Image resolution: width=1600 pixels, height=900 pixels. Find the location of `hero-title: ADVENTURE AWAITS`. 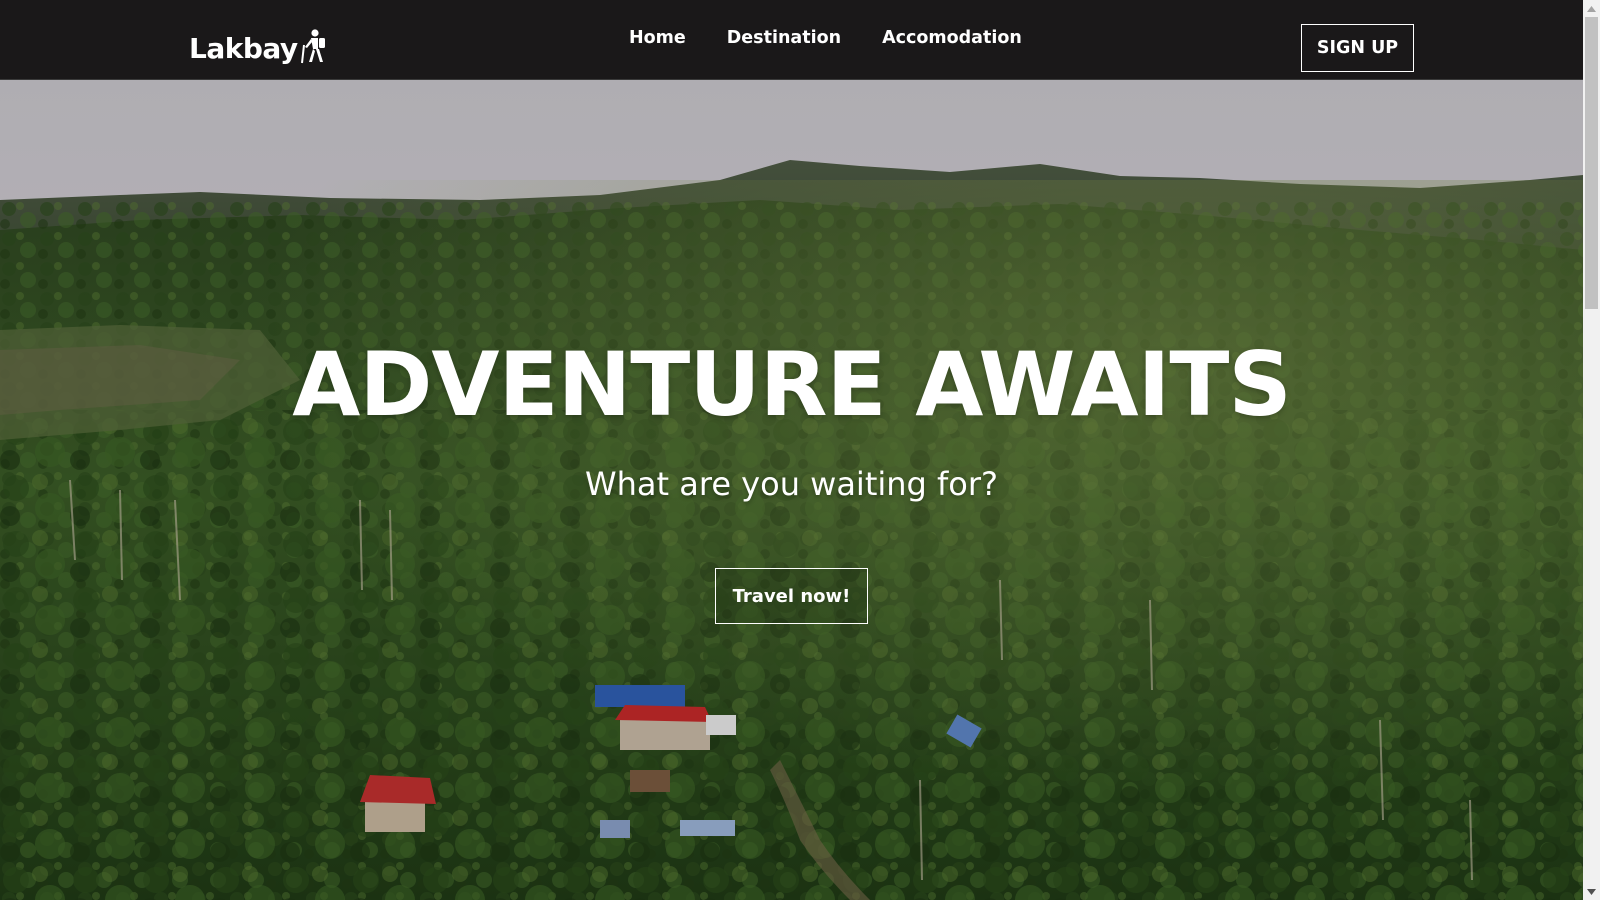

hero-title: ADVENTURE AWAITS is located at coordinates (792, 384).